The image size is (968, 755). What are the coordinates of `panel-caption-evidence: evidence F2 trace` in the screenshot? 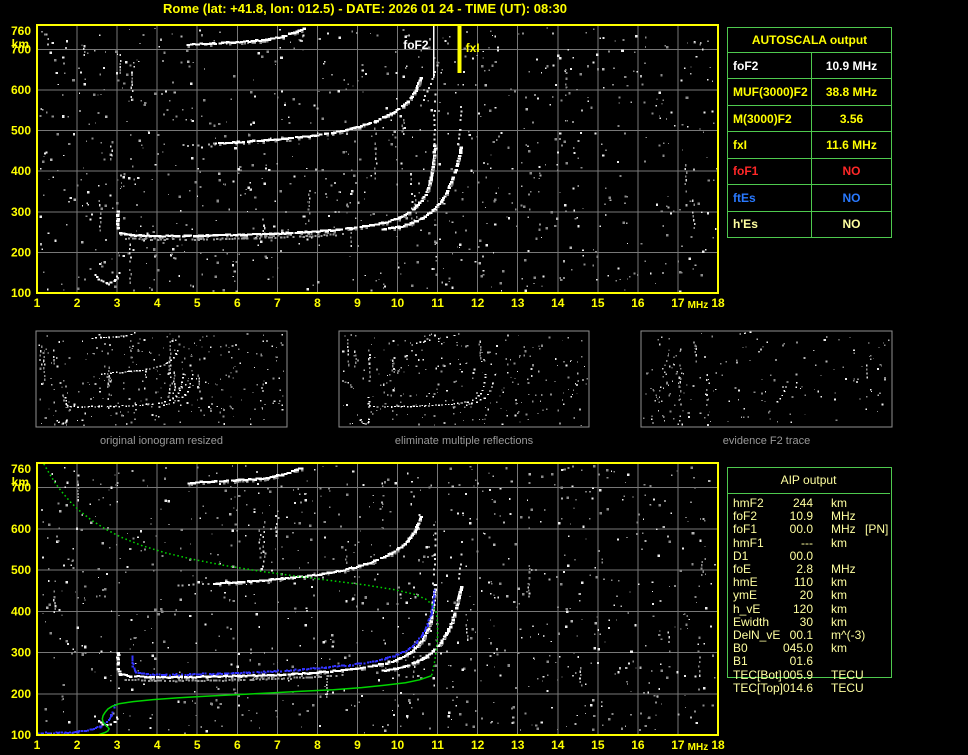 It's located at (766, 441).